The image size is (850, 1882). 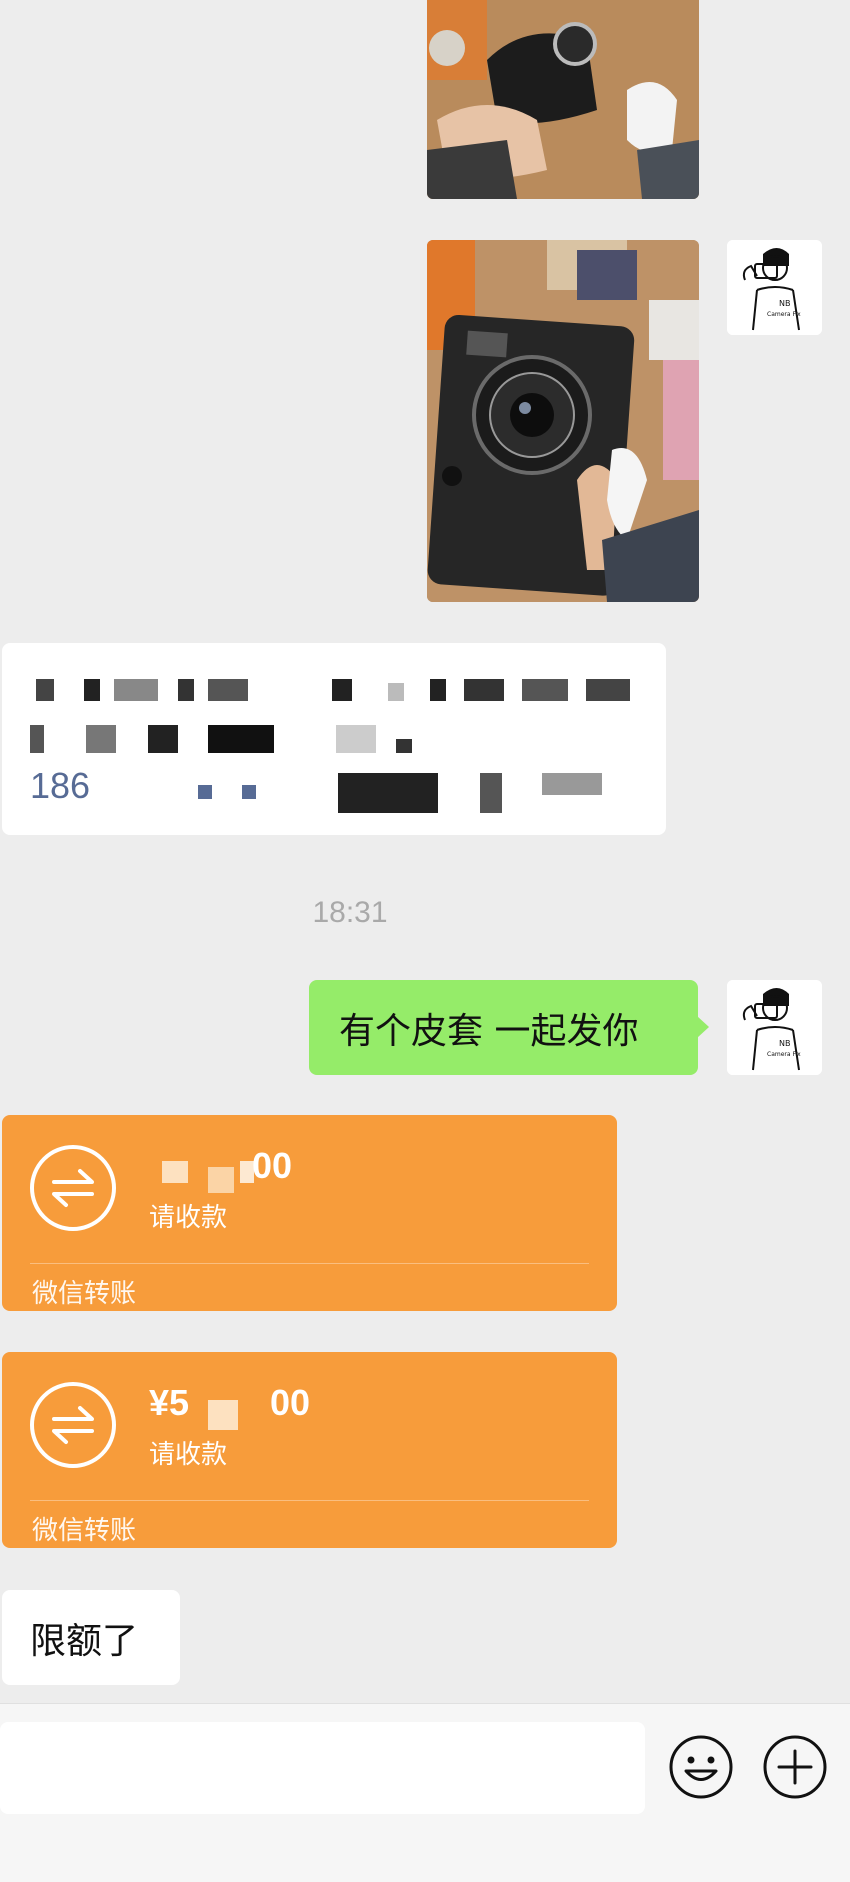 What do you see at coordinates (489, 1031) in the screenshot?
I see `sent-text: 有个皮套 一起发你` at bounding box center [489, 1031].